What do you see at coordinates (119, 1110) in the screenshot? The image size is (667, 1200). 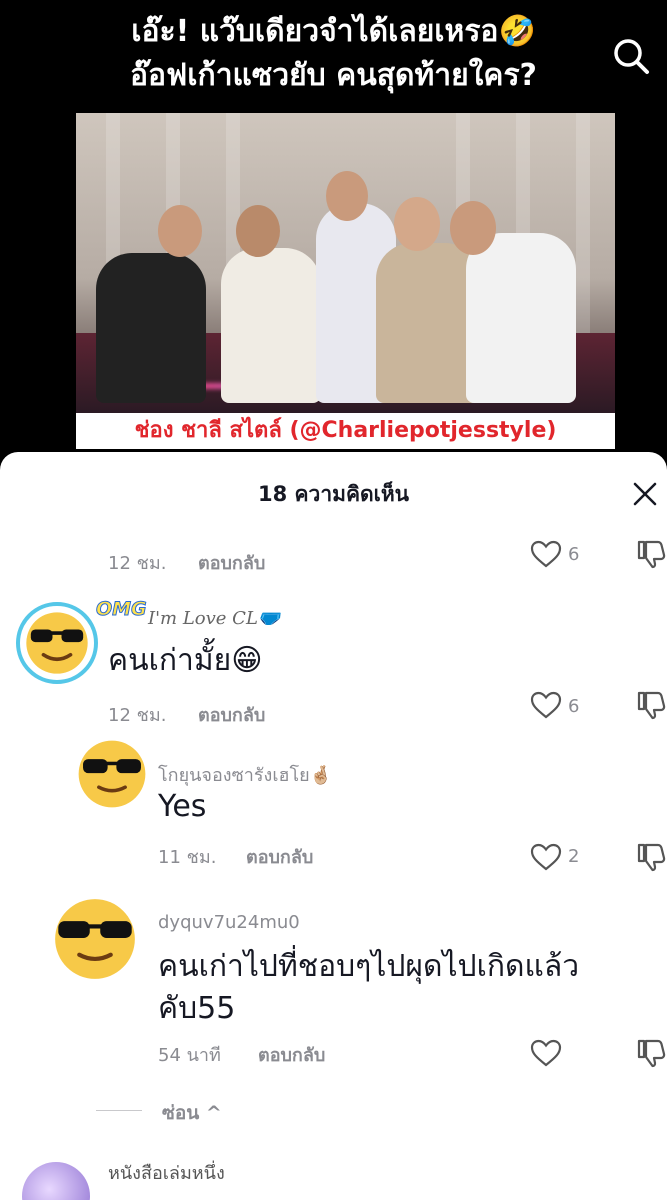 I see `hide-replies-divider` at bounding box center [119, 1110].